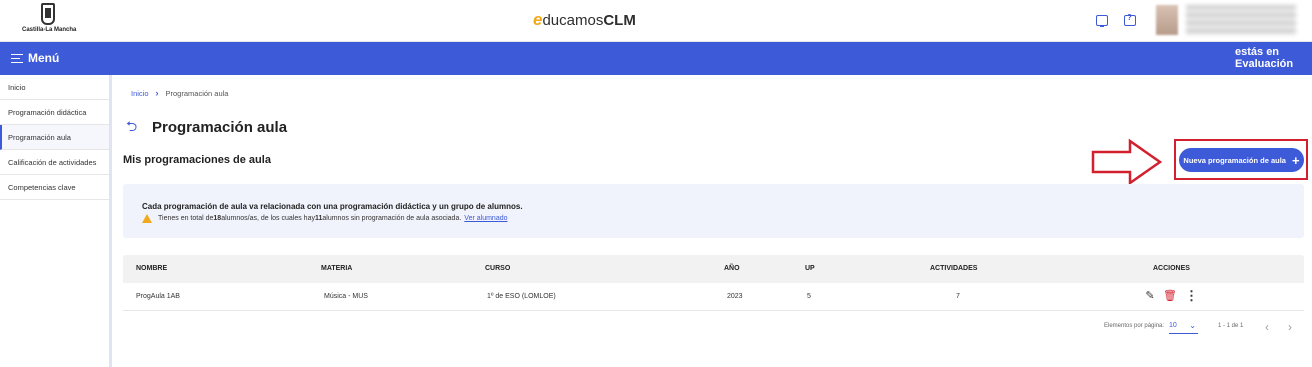 This screenshot has height=367, width=1312. I want to click on educamos-clm-logo: educamosCLM, so click(584, 20).